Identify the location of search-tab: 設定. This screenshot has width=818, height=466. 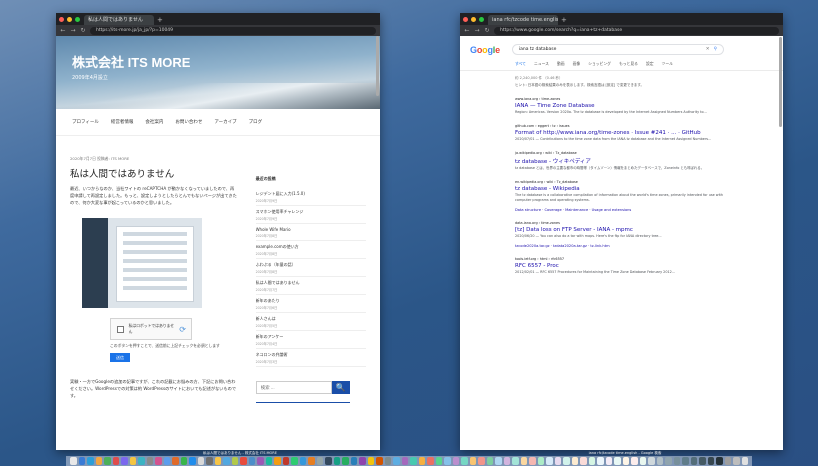
(650, 64).